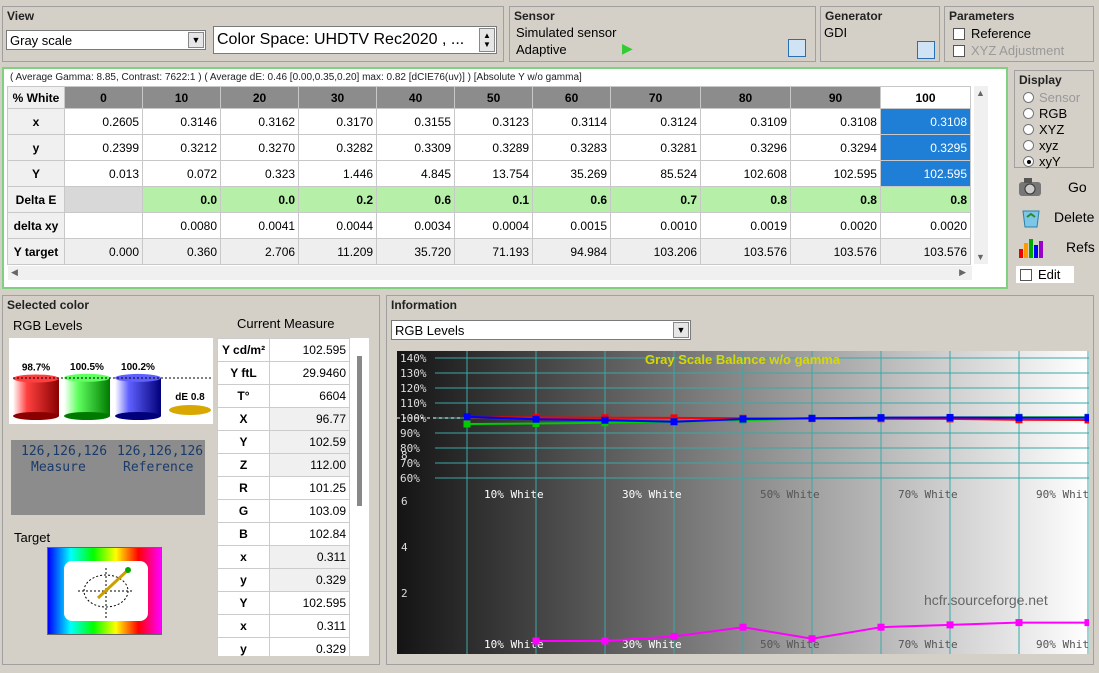 This screenshot has width=1099, height=673. What do you see at coordinates (572, 97) in the screenshot?
I see `column-header: 60` at bounding box center [572, 97].